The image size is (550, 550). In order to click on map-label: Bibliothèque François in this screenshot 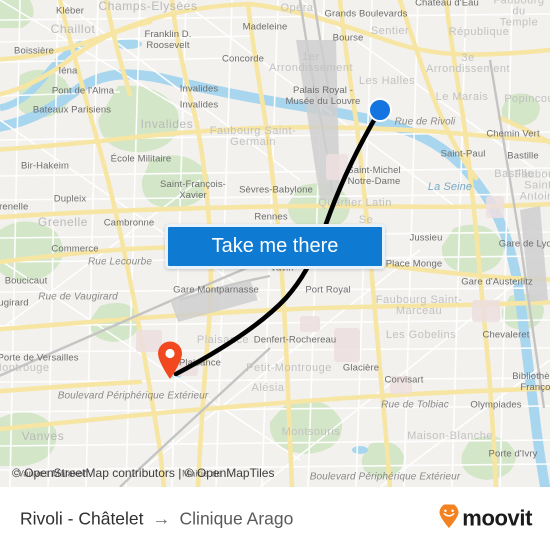, I will do `click(531, 382)`.